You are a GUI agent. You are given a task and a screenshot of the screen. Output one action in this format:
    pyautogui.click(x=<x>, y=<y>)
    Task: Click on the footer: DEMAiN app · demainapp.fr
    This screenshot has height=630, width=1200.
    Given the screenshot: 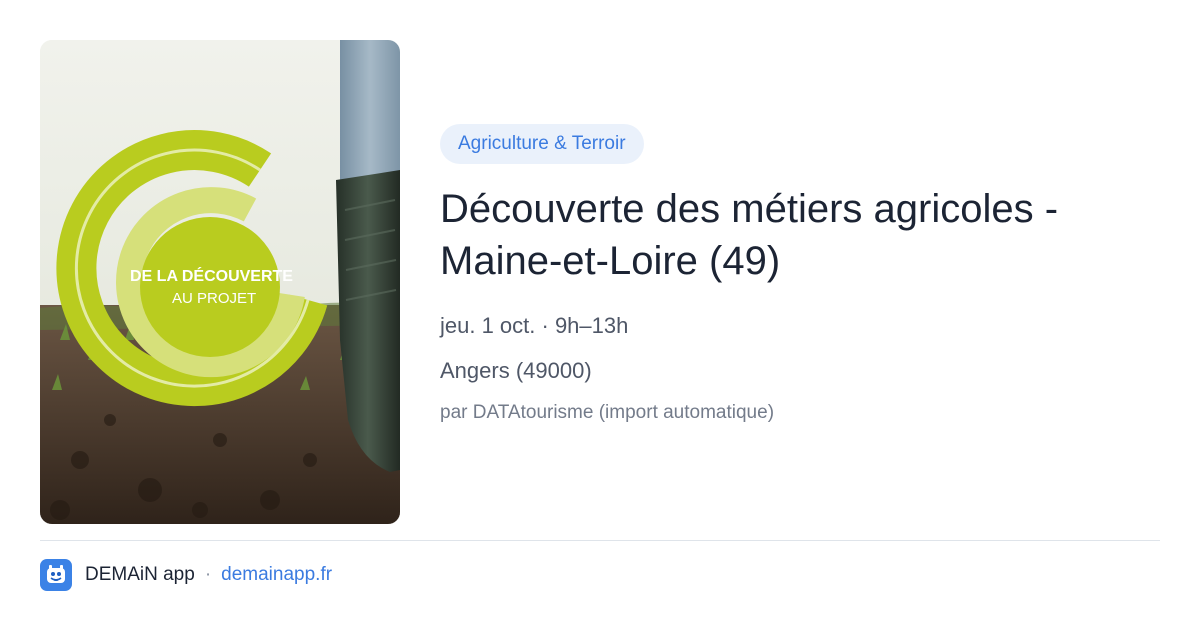 What is the action you would take?
    pyautogui.click(x=186, y=575)
    